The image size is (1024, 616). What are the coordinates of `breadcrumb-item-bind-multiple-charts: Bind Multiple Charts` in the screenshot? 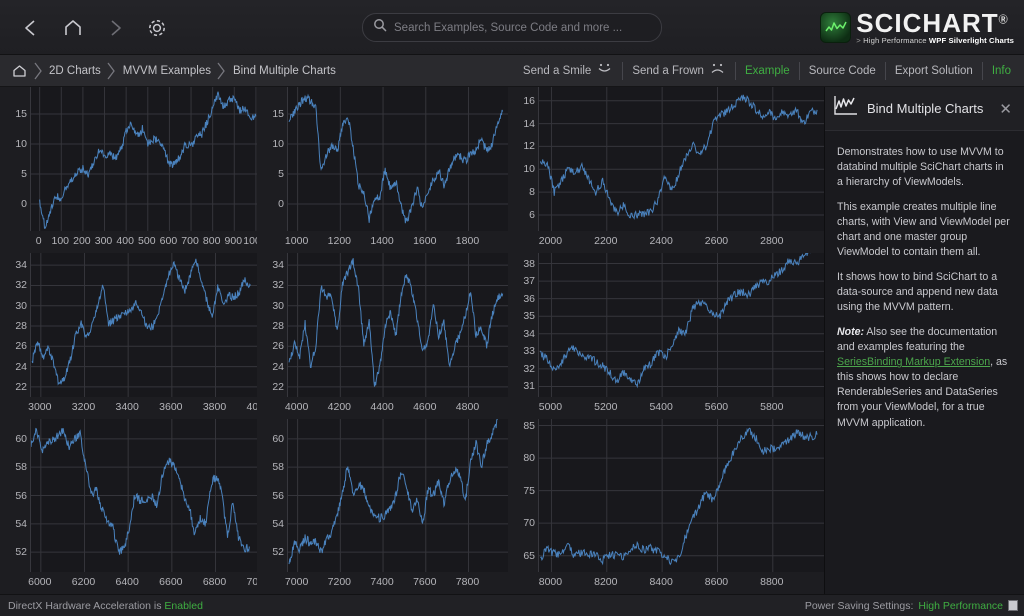 It's located at (284, 71).